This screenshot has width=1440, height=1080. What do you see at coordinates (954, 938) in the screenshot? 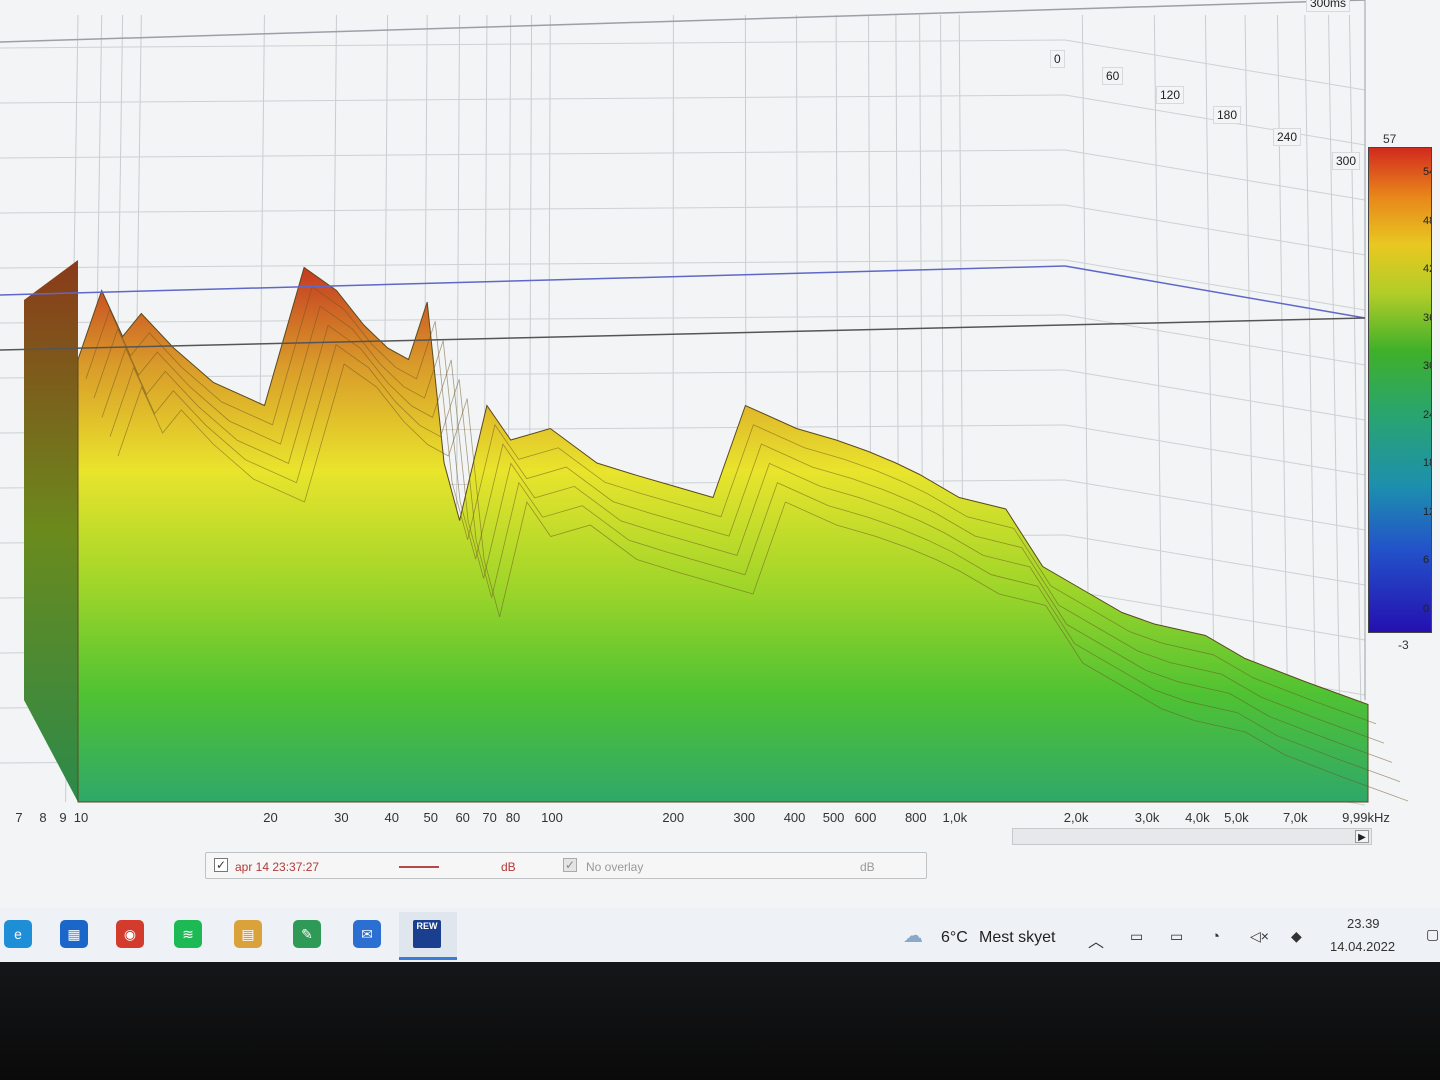
I see `weather-temp: 6°C` at bounding box center [954, 938].